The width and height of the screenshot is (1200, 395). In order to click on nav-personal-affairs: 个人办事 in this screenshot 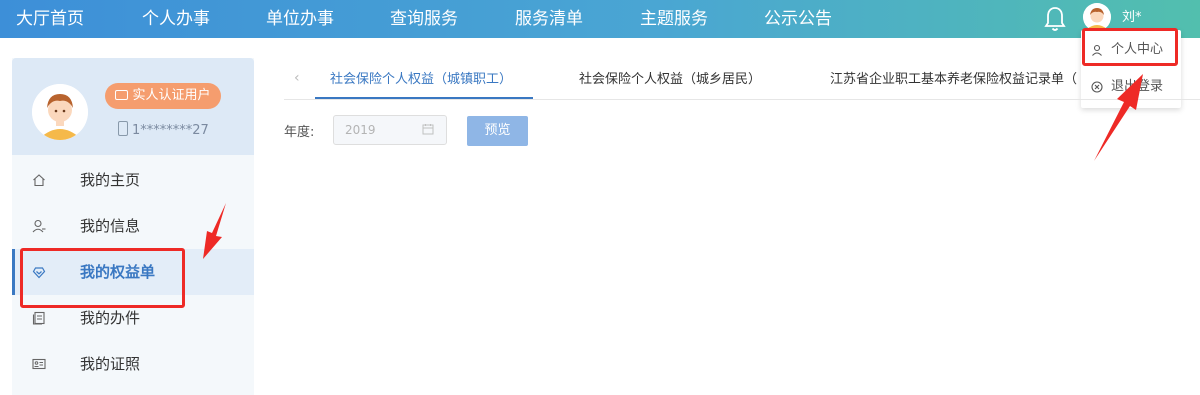, I will do `click(176, 19)`.